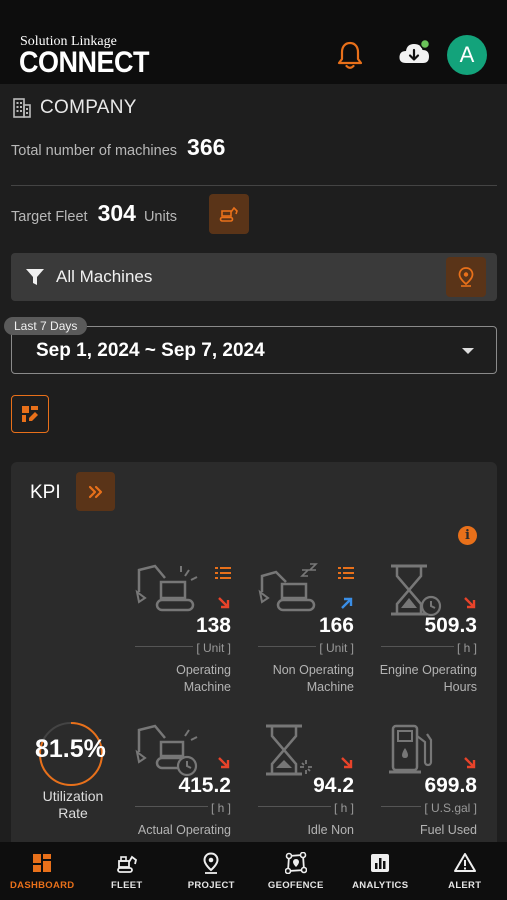 This screenshot has height=900, width=507. I want to click on kpi-operating-machine: 138 [ Unit ] Operating Machine, so click(176, 632).